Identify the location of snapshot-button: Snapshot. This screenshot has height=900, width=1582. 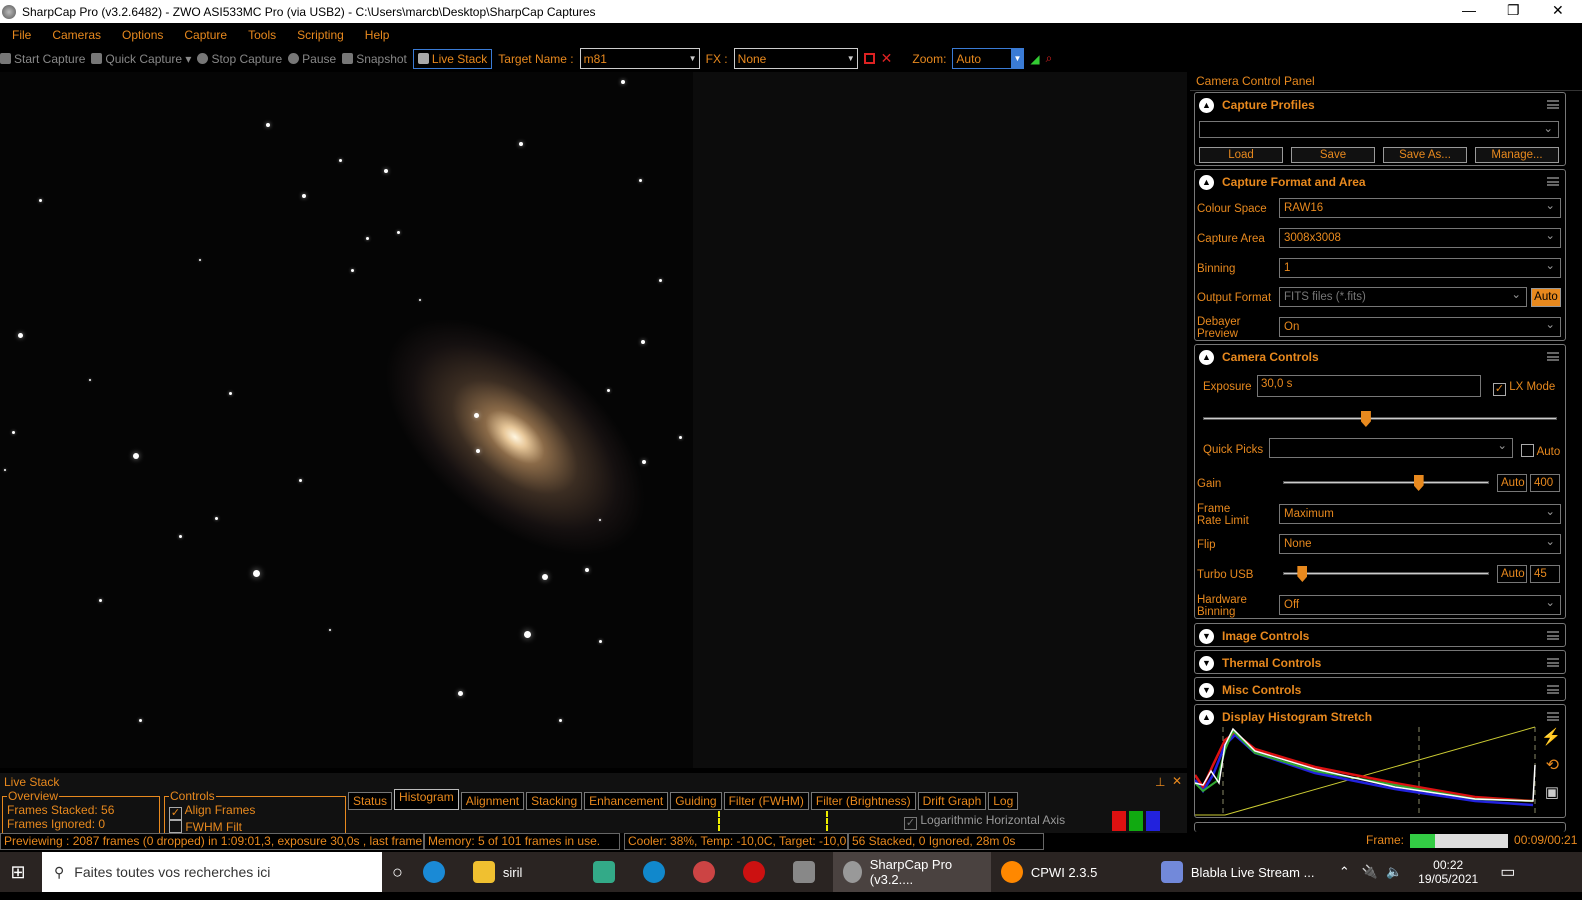
(374, 59).